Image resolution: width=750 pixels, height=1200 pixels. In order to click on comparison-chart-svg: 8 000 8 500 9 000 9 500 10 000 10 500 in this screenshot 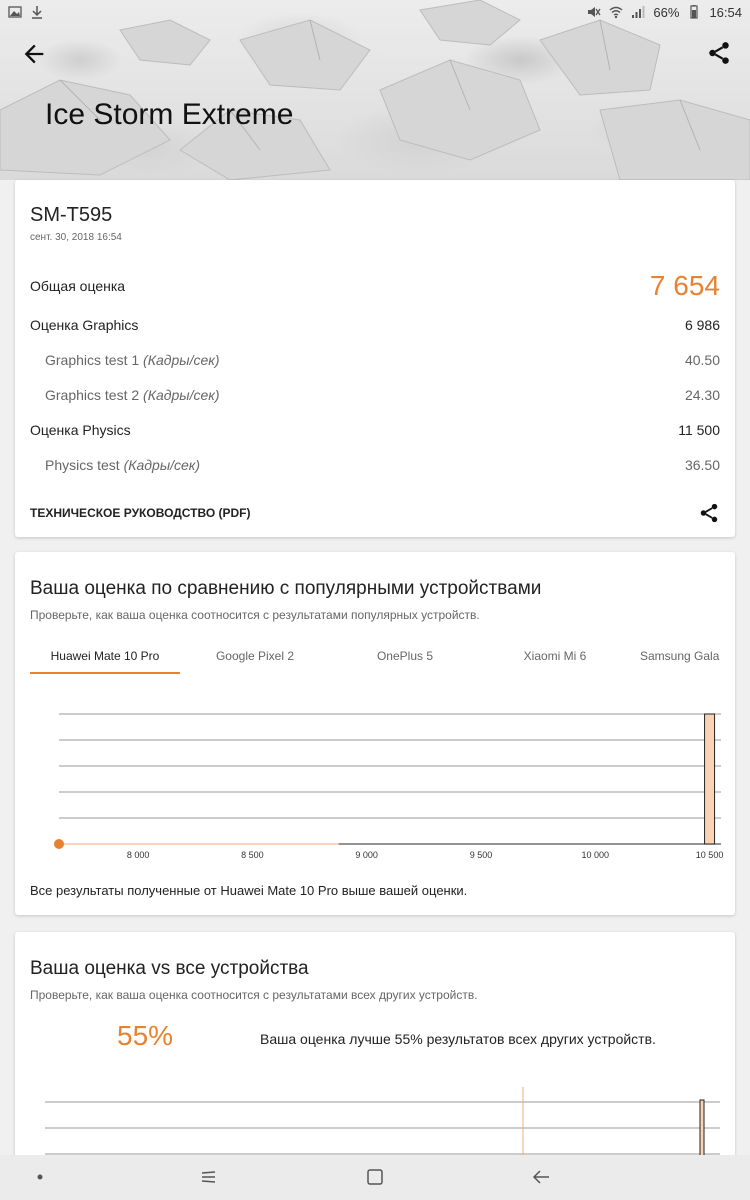, I will do `click(389, 786)`.